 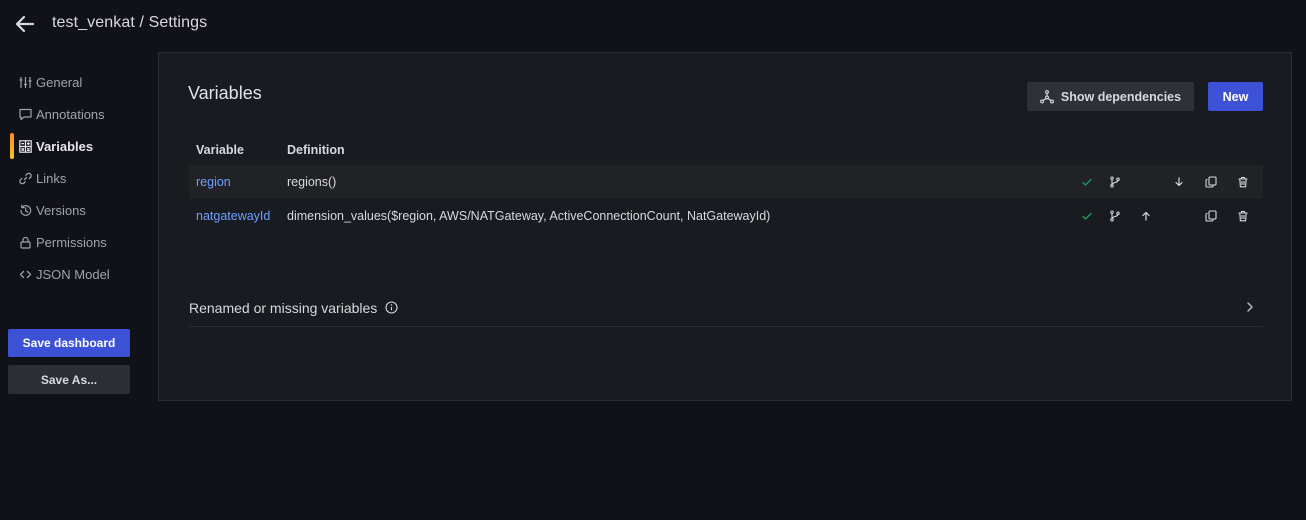 I want to click on sidebar-item-general: General, so click(x=75, y=82).